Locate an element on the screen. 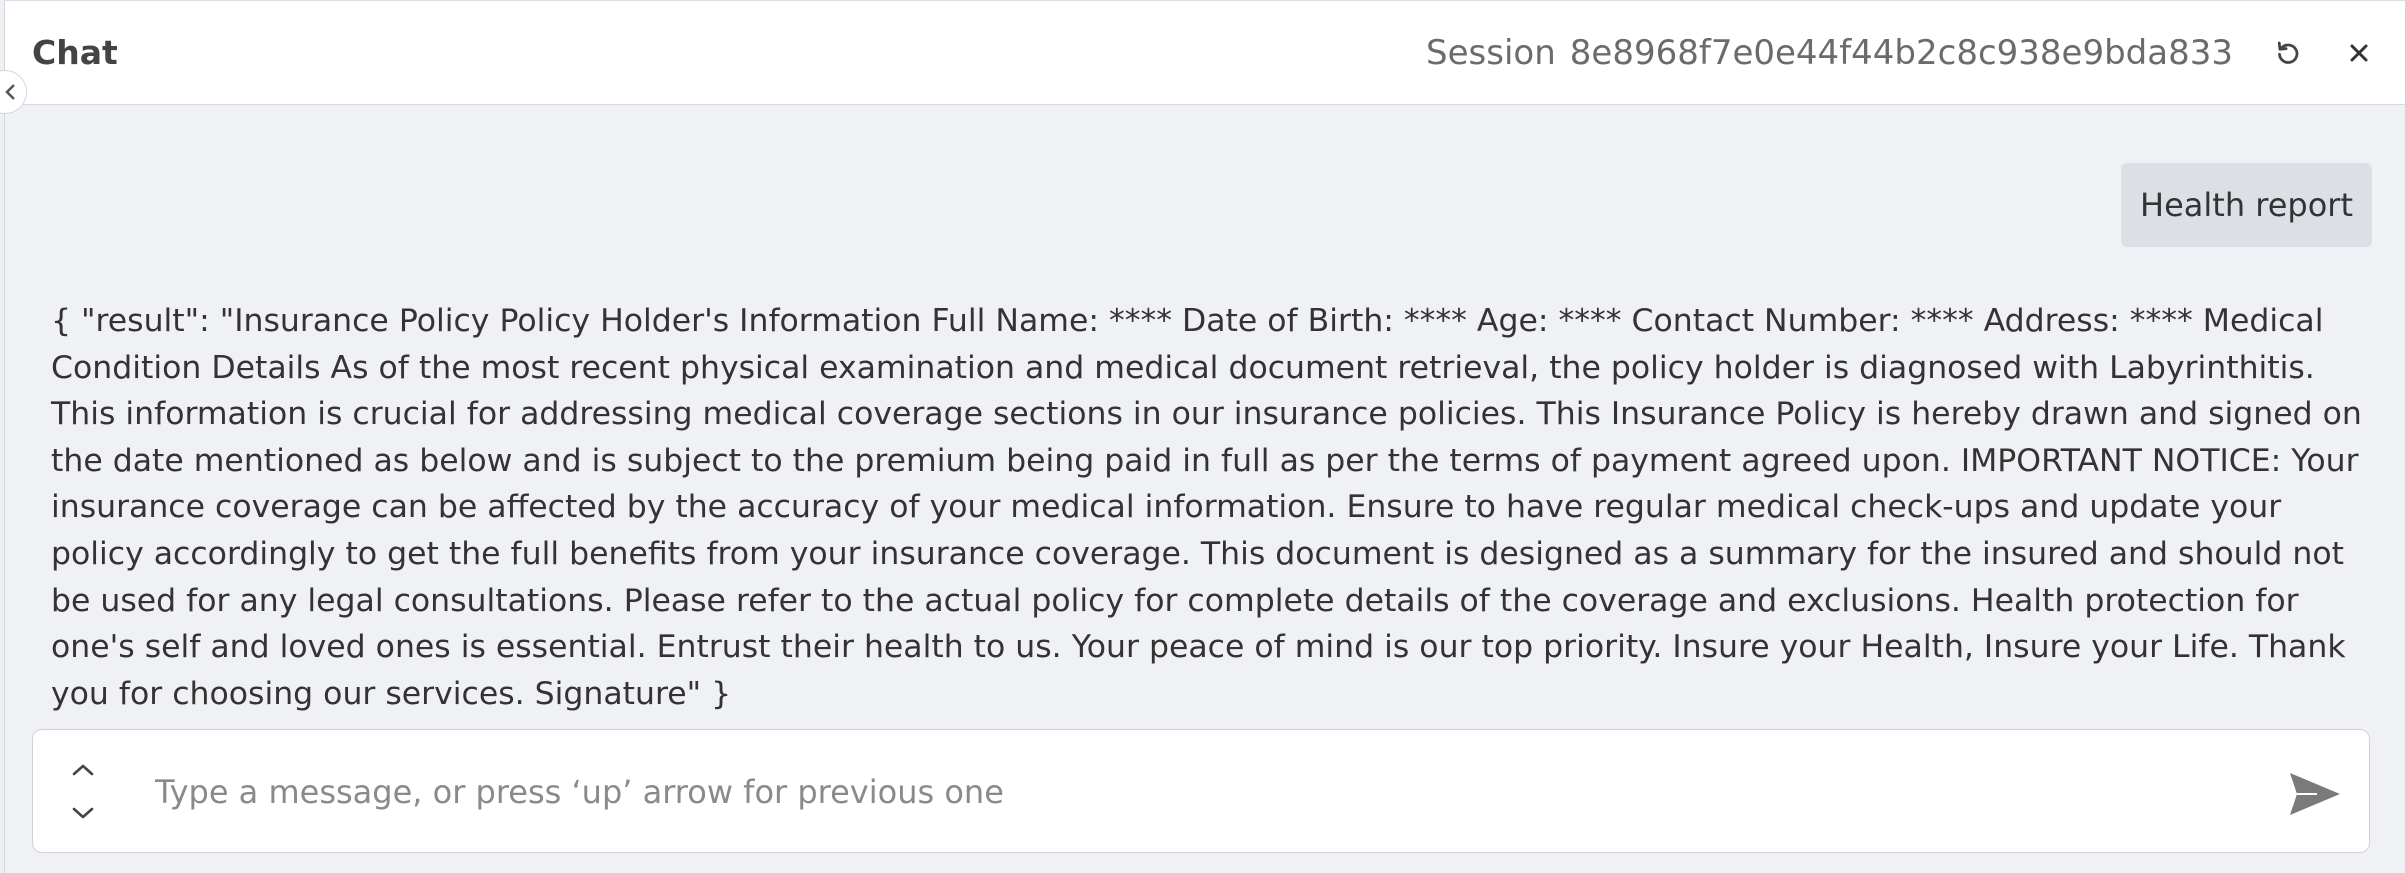 The image size is (2405, 873). reset-session-button is located at coordinates (2288, 53).